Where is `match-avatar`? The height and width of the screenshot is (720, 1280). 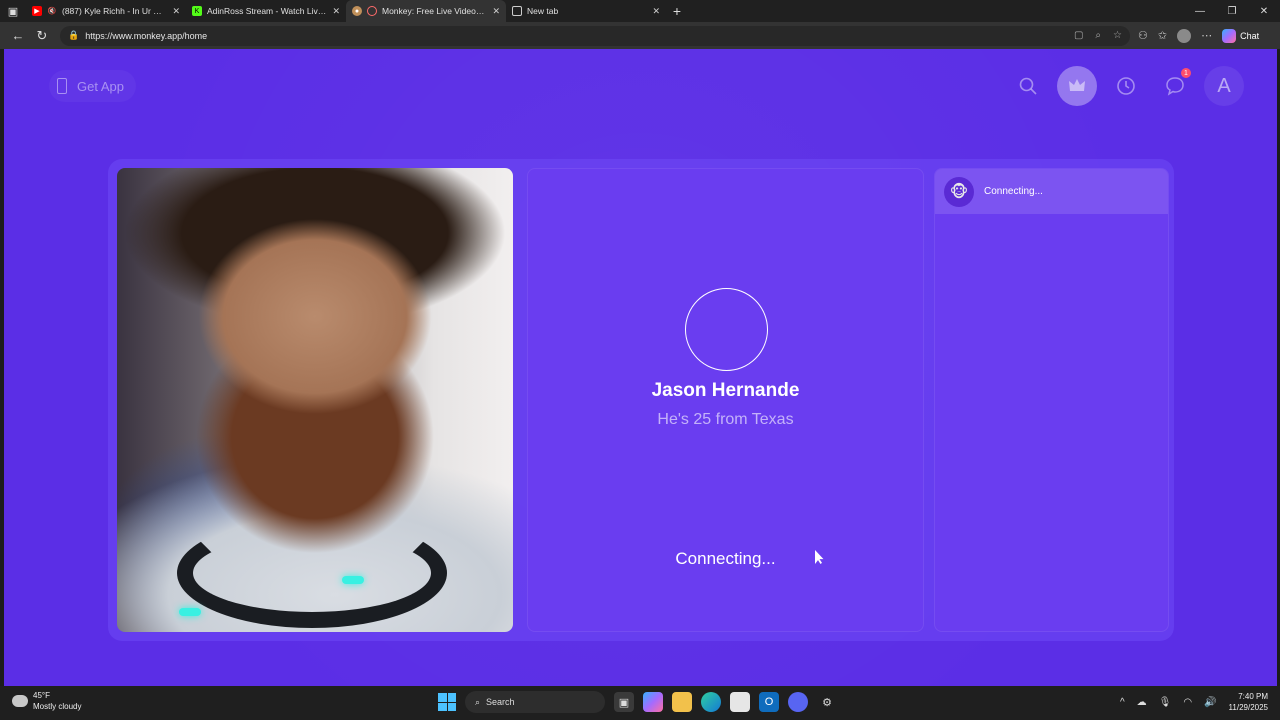 match-avatar is located at coordinates (726, 329).